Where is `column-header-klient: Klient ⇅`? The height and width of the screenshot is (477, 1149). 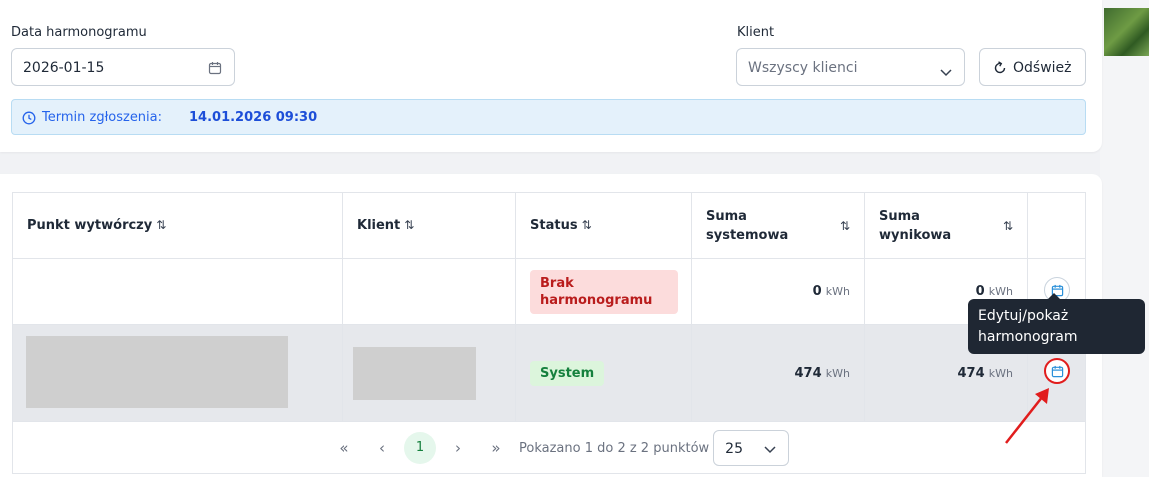
column-header-klient: Klient ⇅ is located at coordinates (429, 225).